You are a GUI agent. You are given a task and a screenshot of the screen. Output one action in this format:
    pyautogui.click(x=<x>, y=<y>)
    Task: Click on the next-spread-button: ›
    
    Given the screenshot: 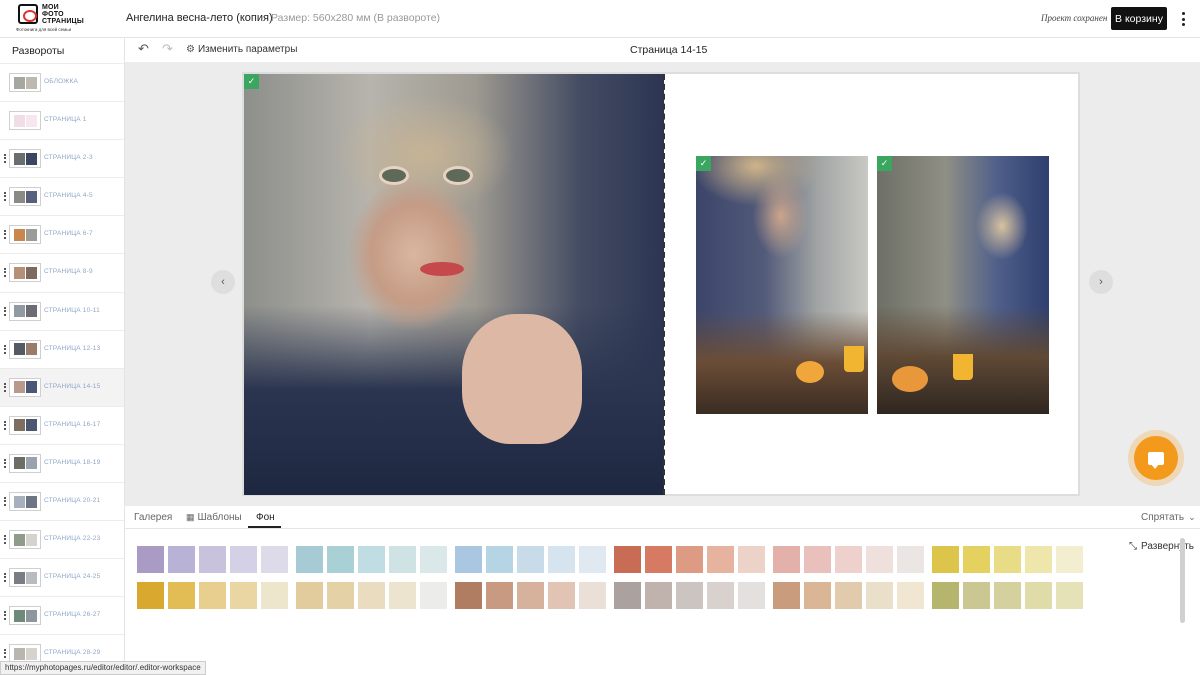 What is the action you would take?
    pyautogui.click(x=1101, y=282)
    